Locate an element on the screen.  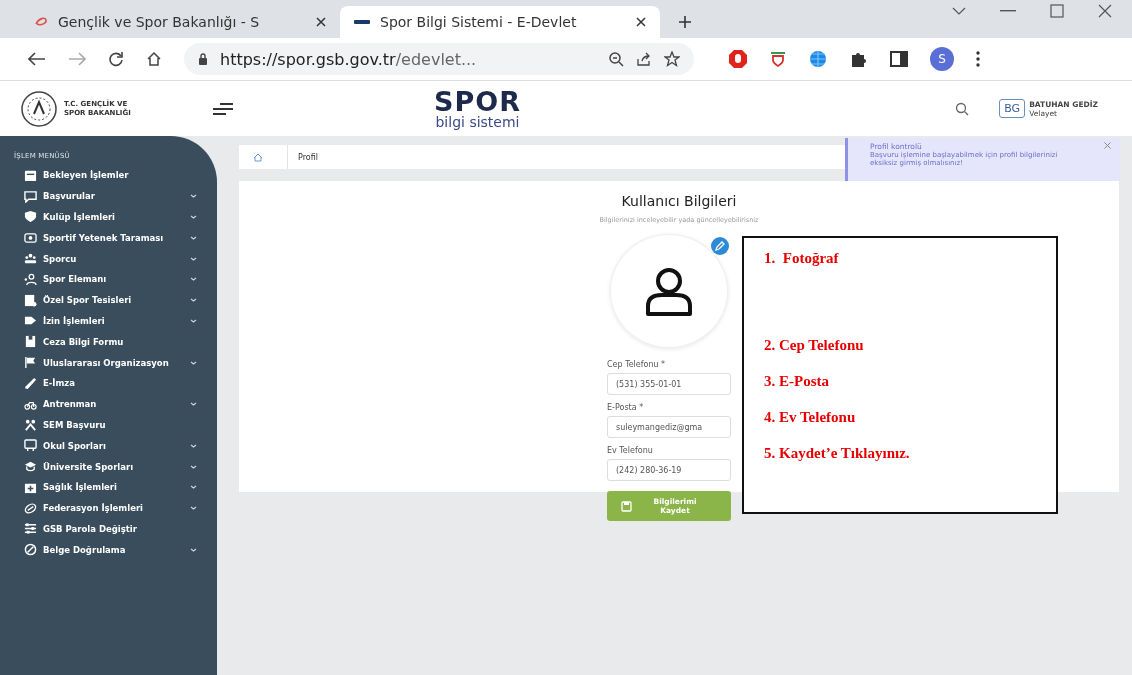
tab-title: Spor Bilgi Sistemi - E-Devlet is located at coordinates (479, 22).